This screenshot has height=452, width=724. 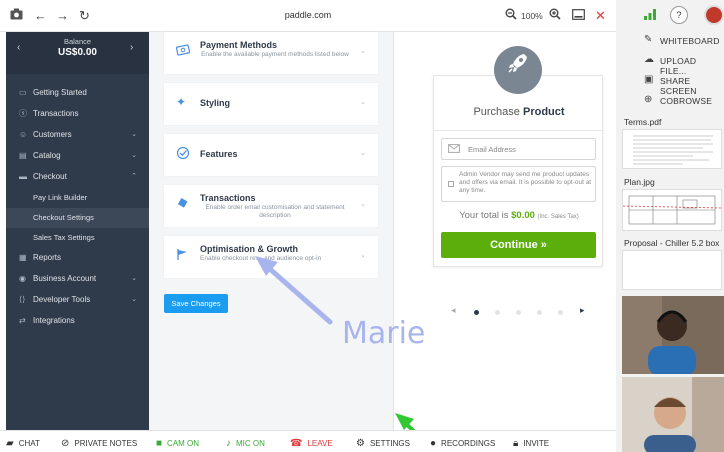 What do you see at coordinates (672, 210) in the screenshot?
I see `doc-thumbnail-plan` at bounding box center [672, 210].